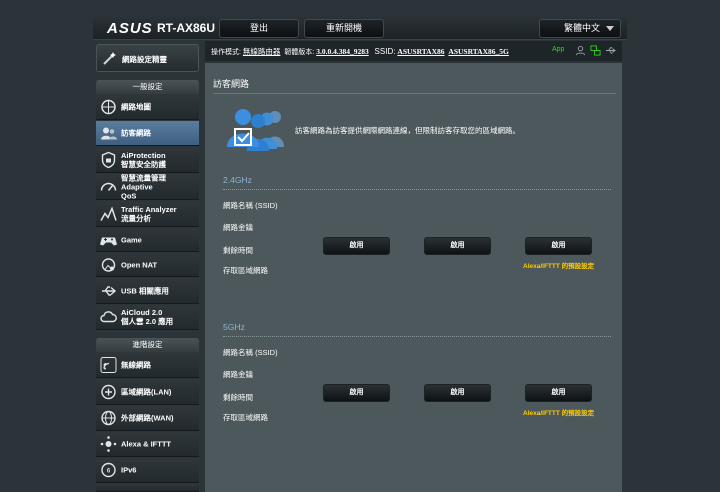 This screenshot has width=720, height=492. I want to click on enable-guest-24-1-button: 啟用, so click(356, 246).